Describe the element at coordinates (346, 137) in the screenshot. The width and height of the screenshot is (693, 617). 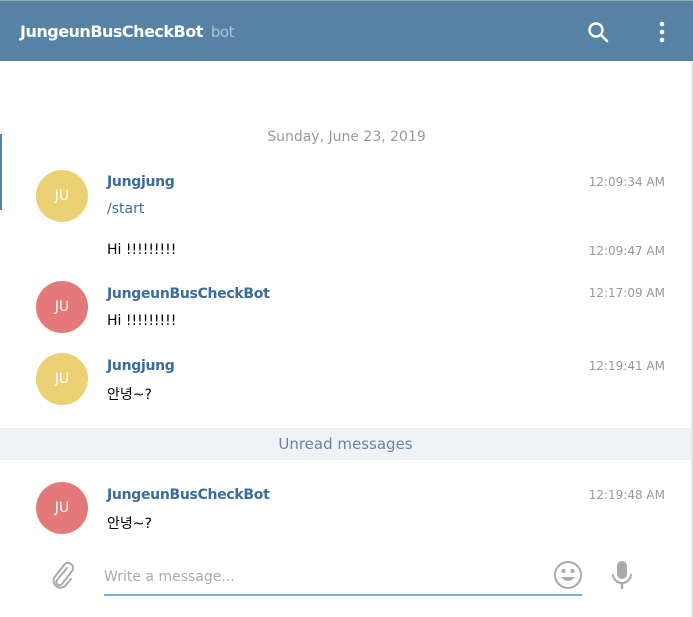
I see `date-separator: Sunday, June 23, 2019` at that location.